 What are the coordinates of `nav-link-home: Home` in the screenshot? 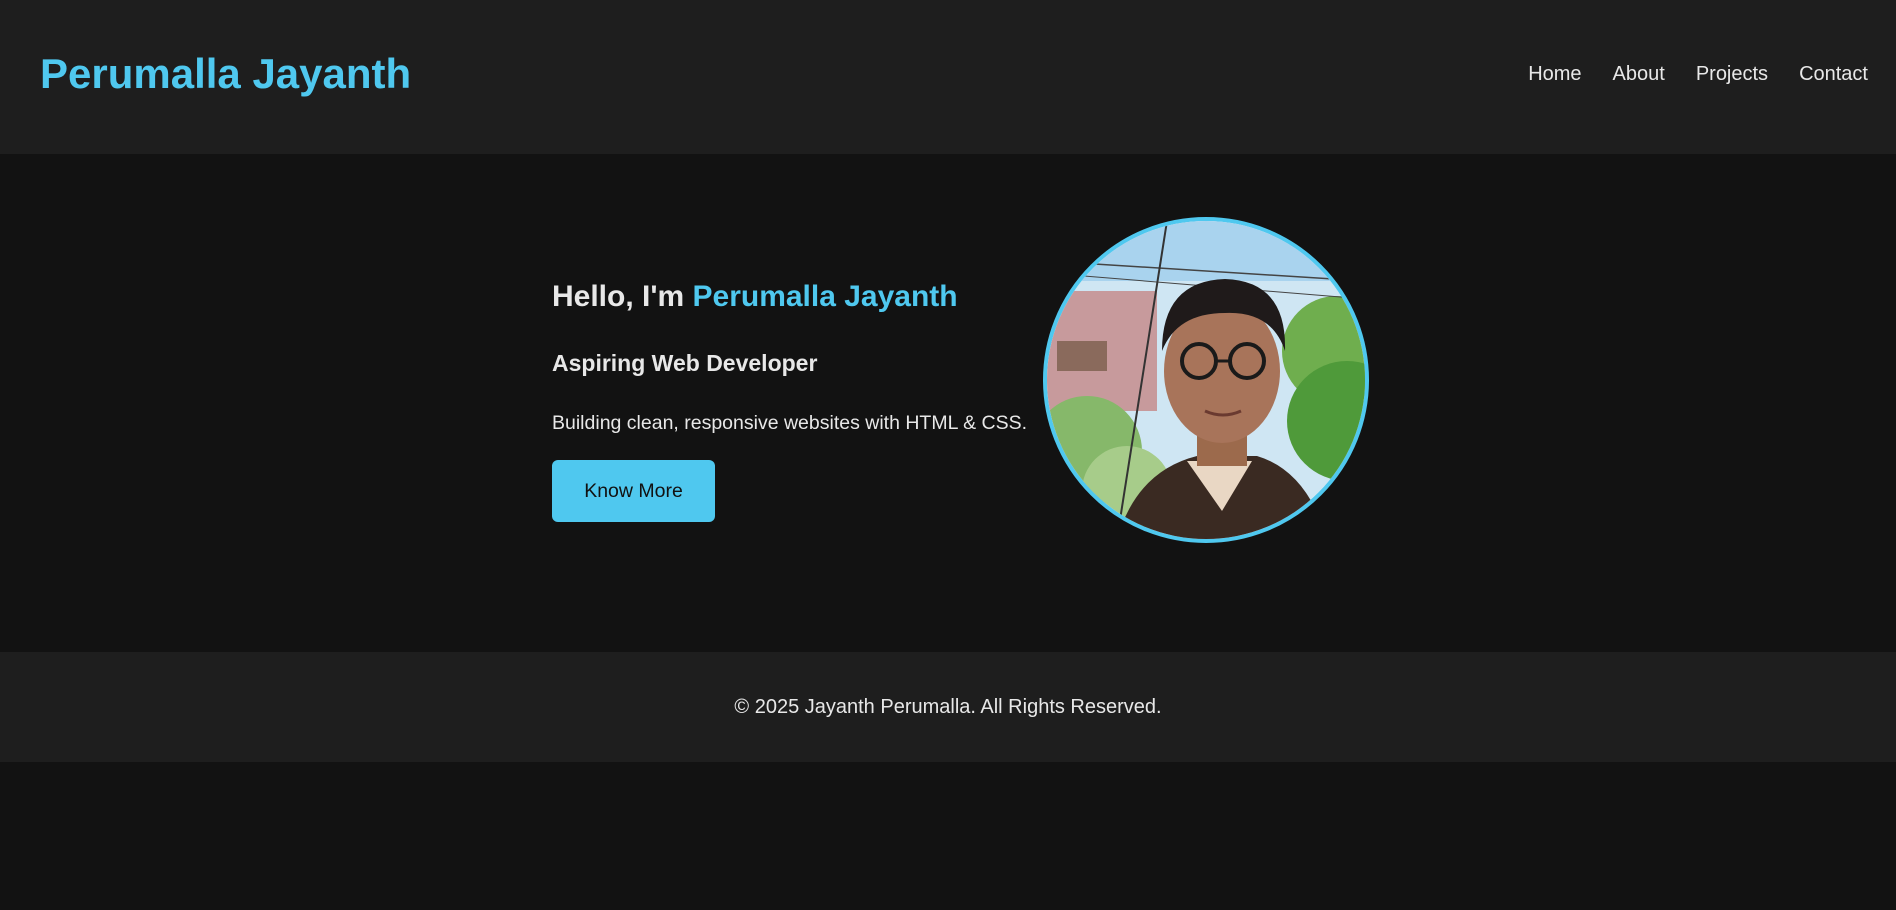 It's located at (1554, 74).